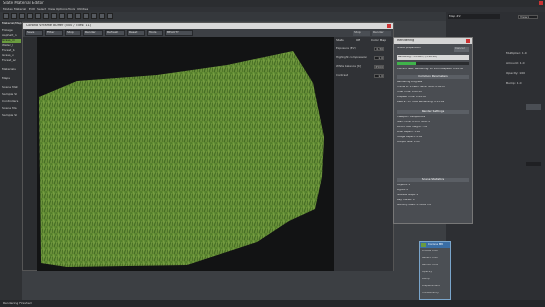  I want to click on material-id-icon, so click(78, 16).